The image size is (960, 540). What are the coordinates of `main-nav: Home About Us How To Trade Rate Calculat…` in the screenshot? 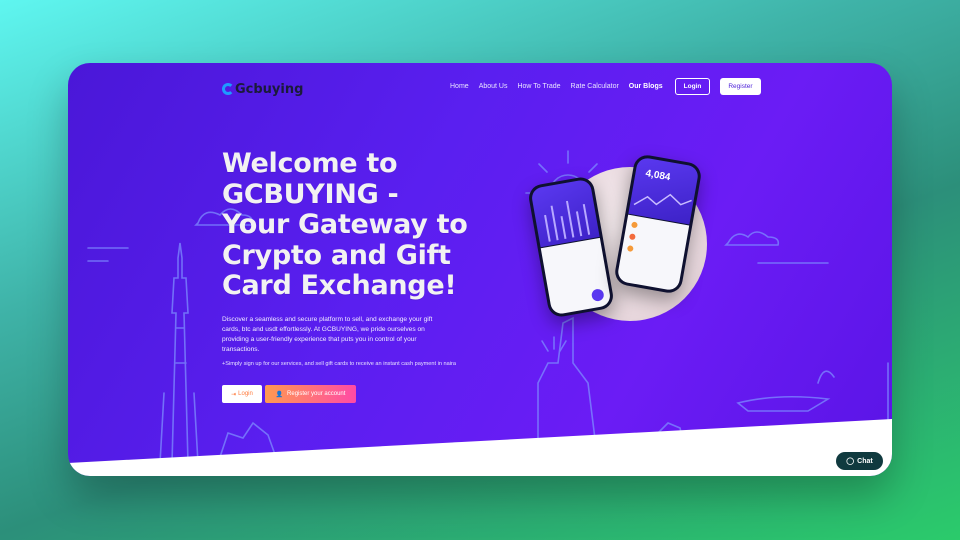 It's located at (605, 86).